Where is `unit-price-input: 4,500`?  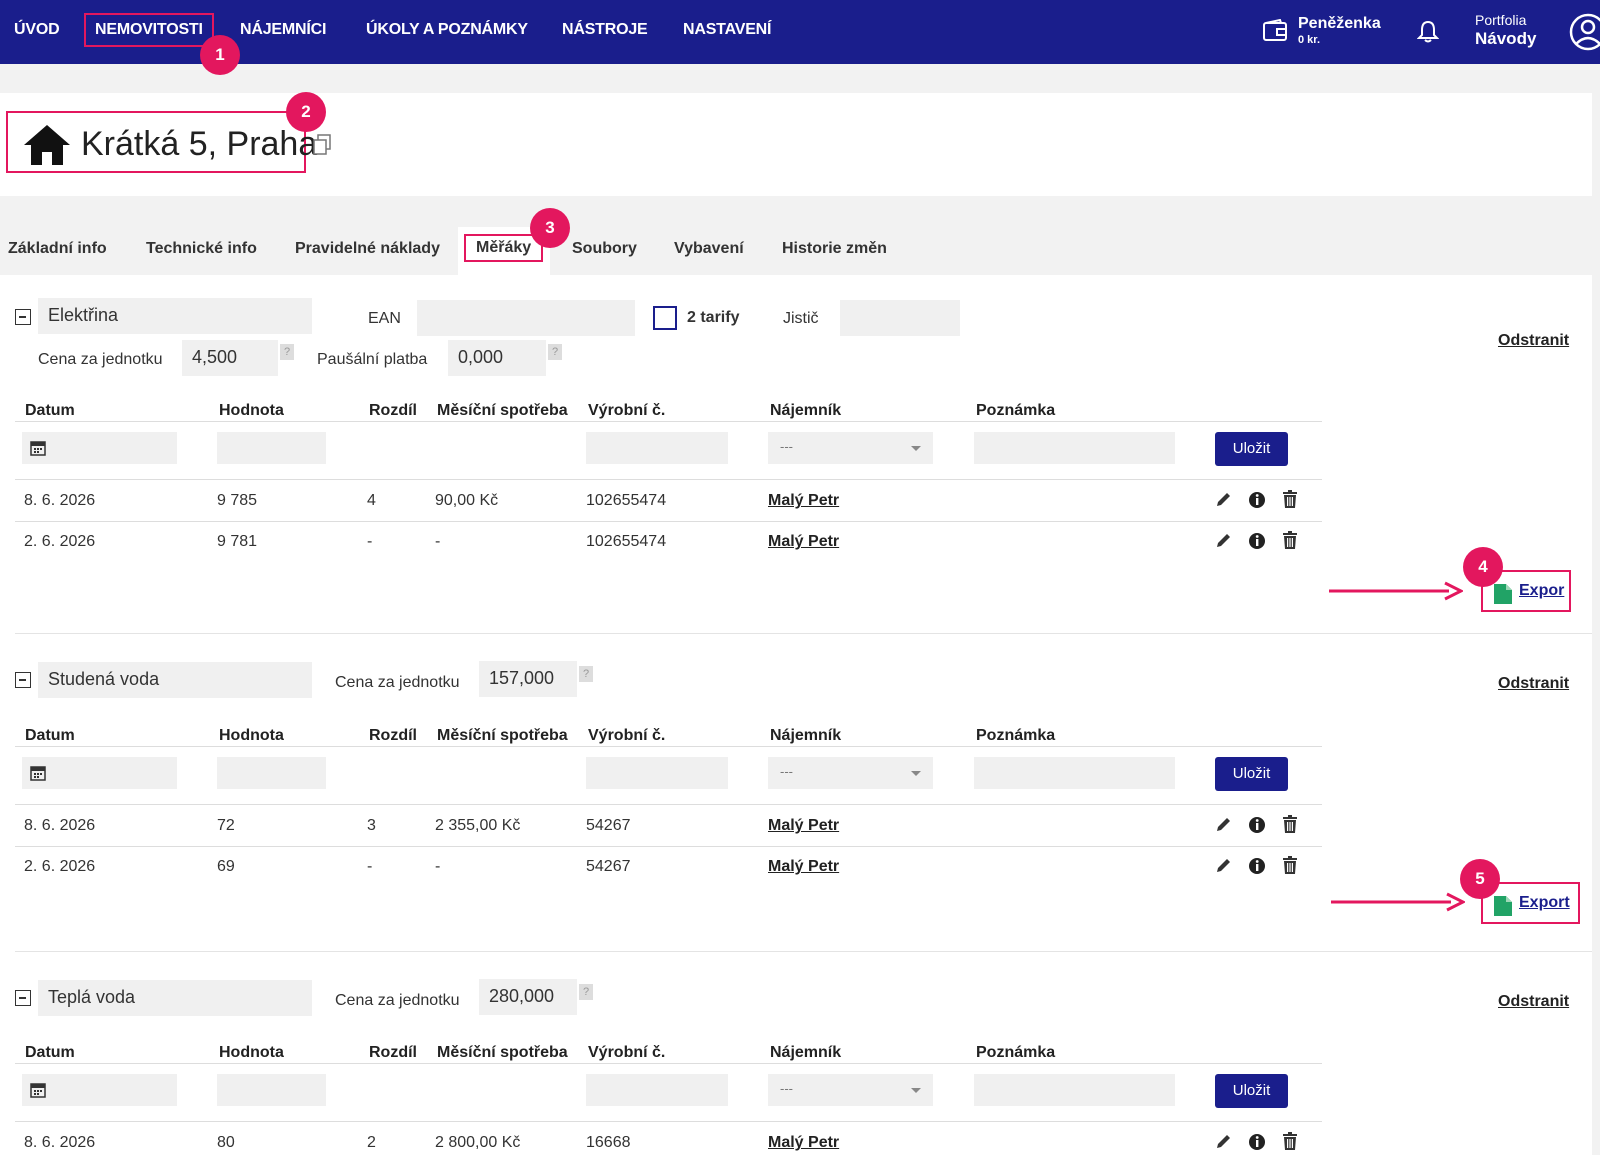 unit-price-input: 4,500 is located at coordinates (230, 358).